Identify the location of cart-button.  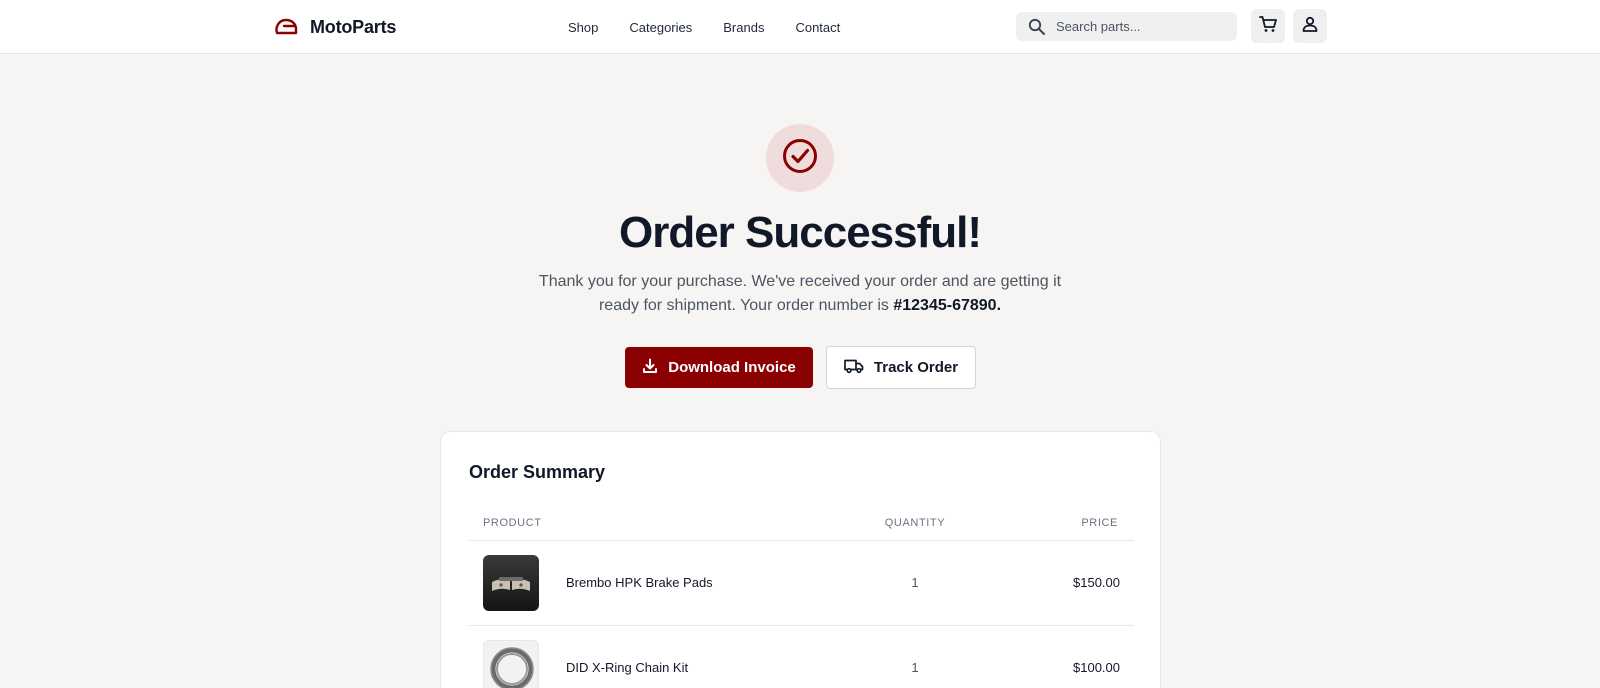
(1268, 26).